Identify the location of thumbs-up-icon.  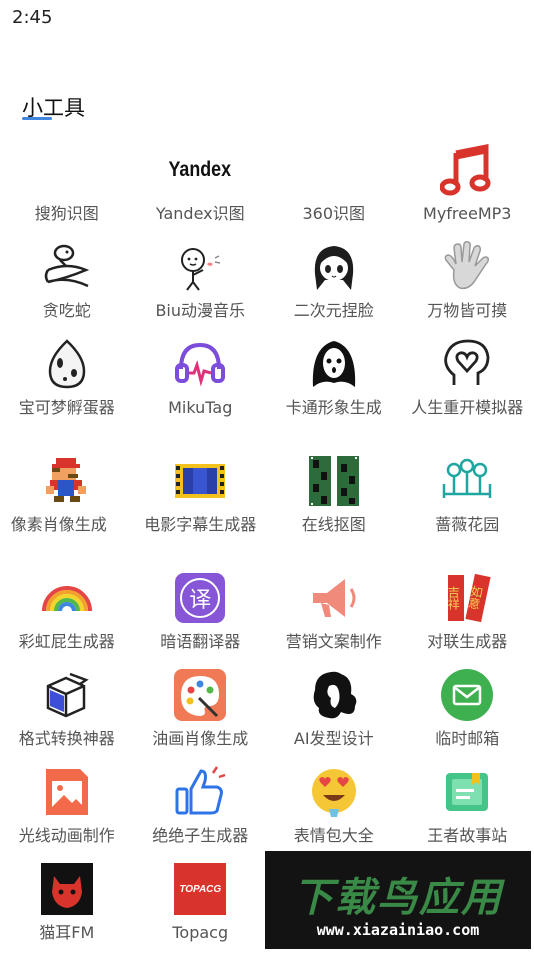
(200, 792).